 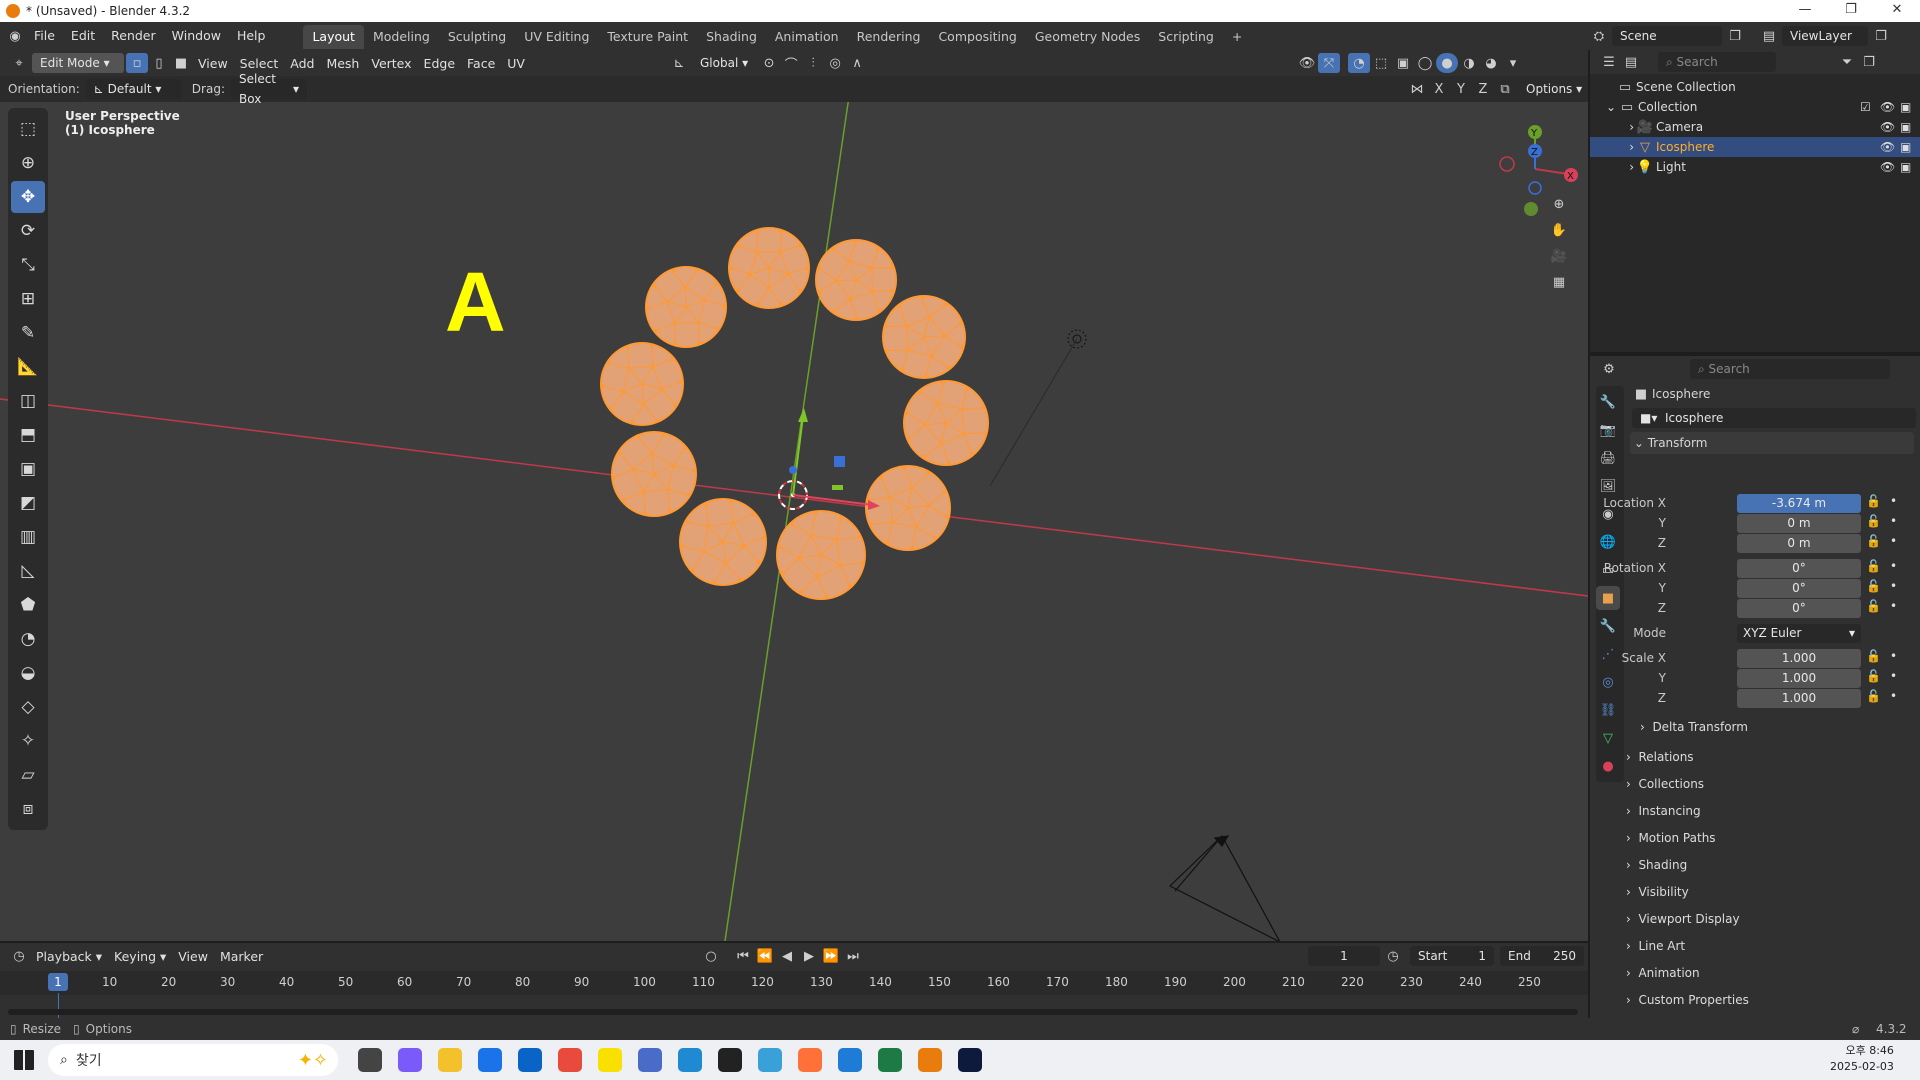 What do you see at coordinates (28, 265) in the screenshot?
I see `scale-tool-icon: ⤡` at bounding box center [28, 265].